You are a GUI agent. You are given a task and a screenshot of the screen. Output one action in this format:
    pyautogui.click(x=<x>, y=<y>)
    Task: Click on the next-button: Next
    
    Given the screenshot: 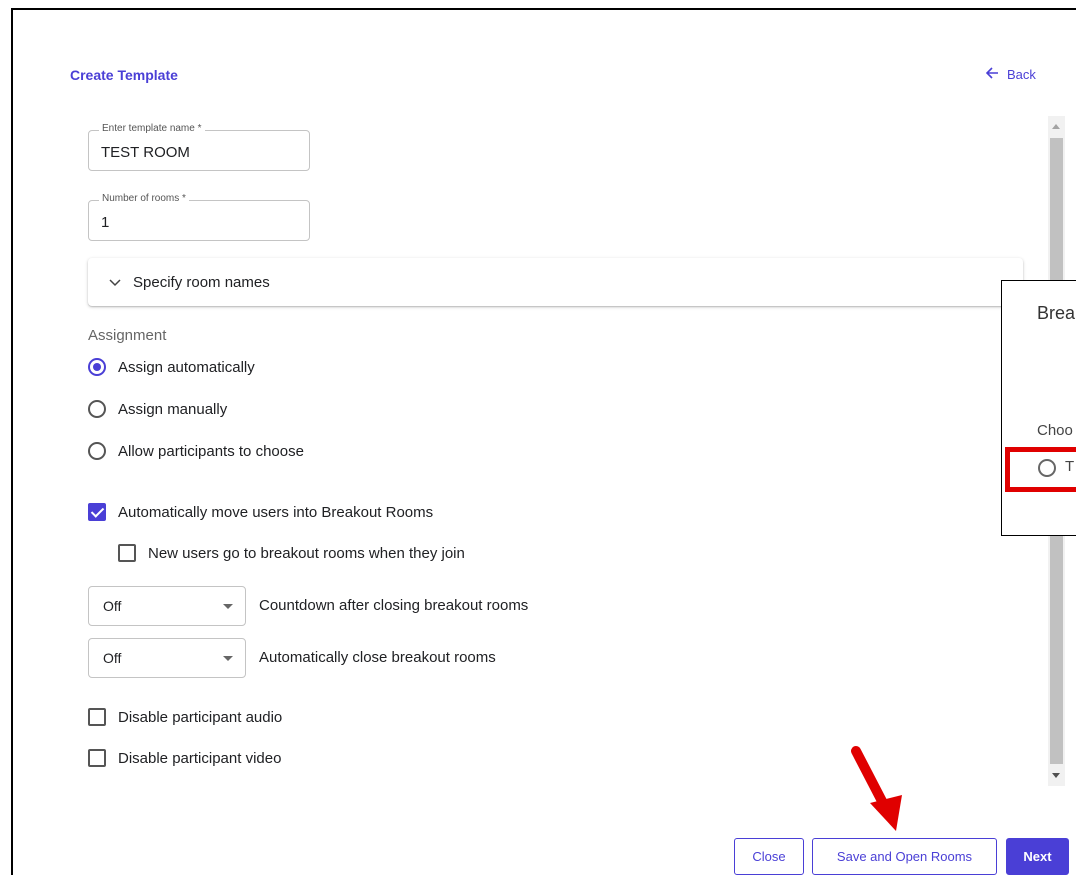 What is the action you would take?
    pyautogui.click(x=1037, y=856)
    